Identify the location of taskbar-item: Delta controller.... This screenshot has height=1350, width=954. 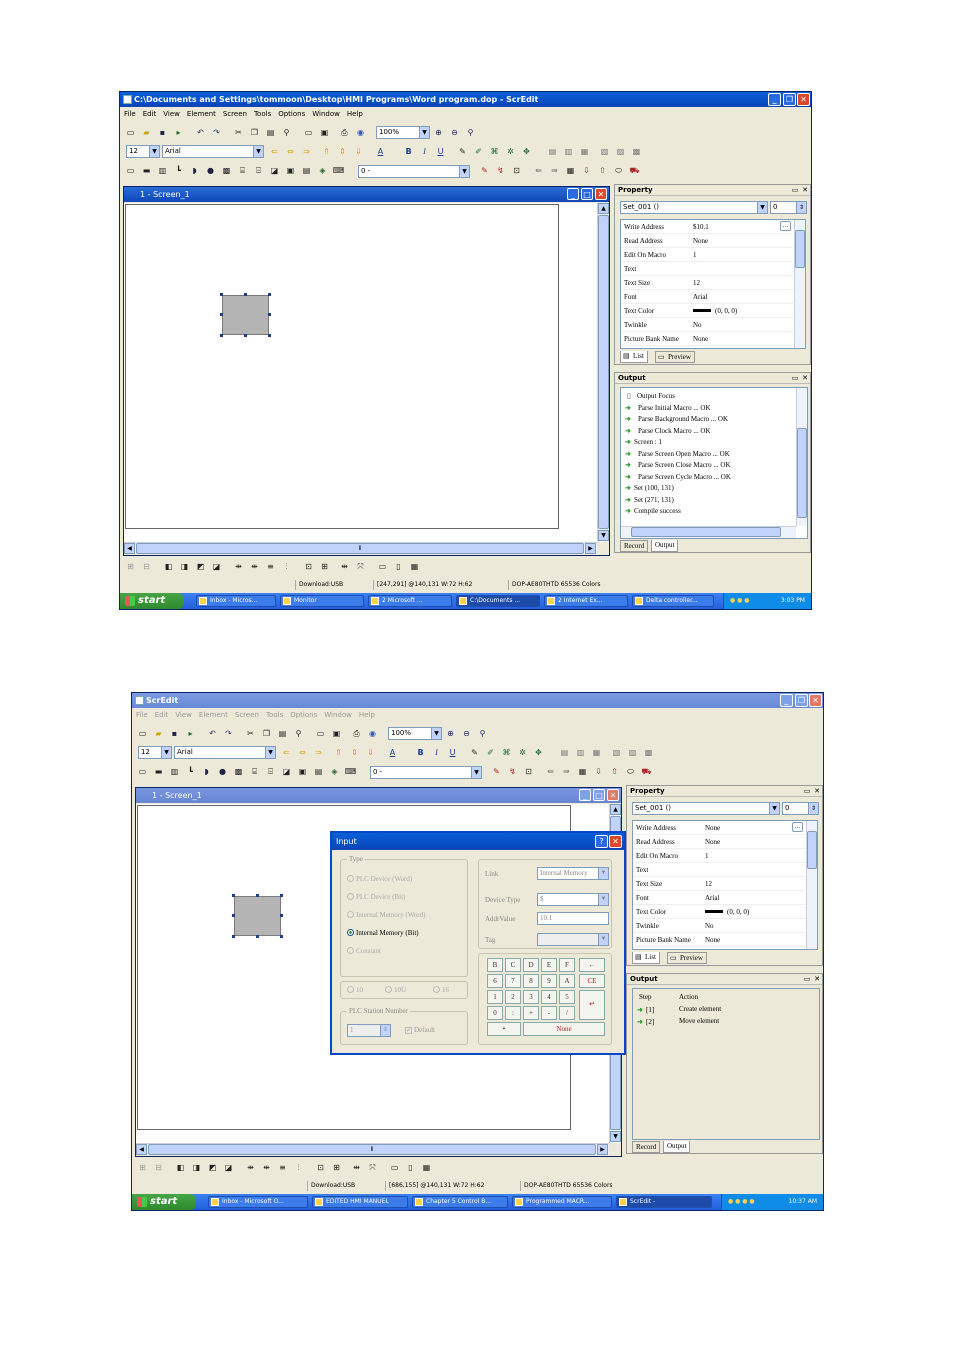
(673, 601).